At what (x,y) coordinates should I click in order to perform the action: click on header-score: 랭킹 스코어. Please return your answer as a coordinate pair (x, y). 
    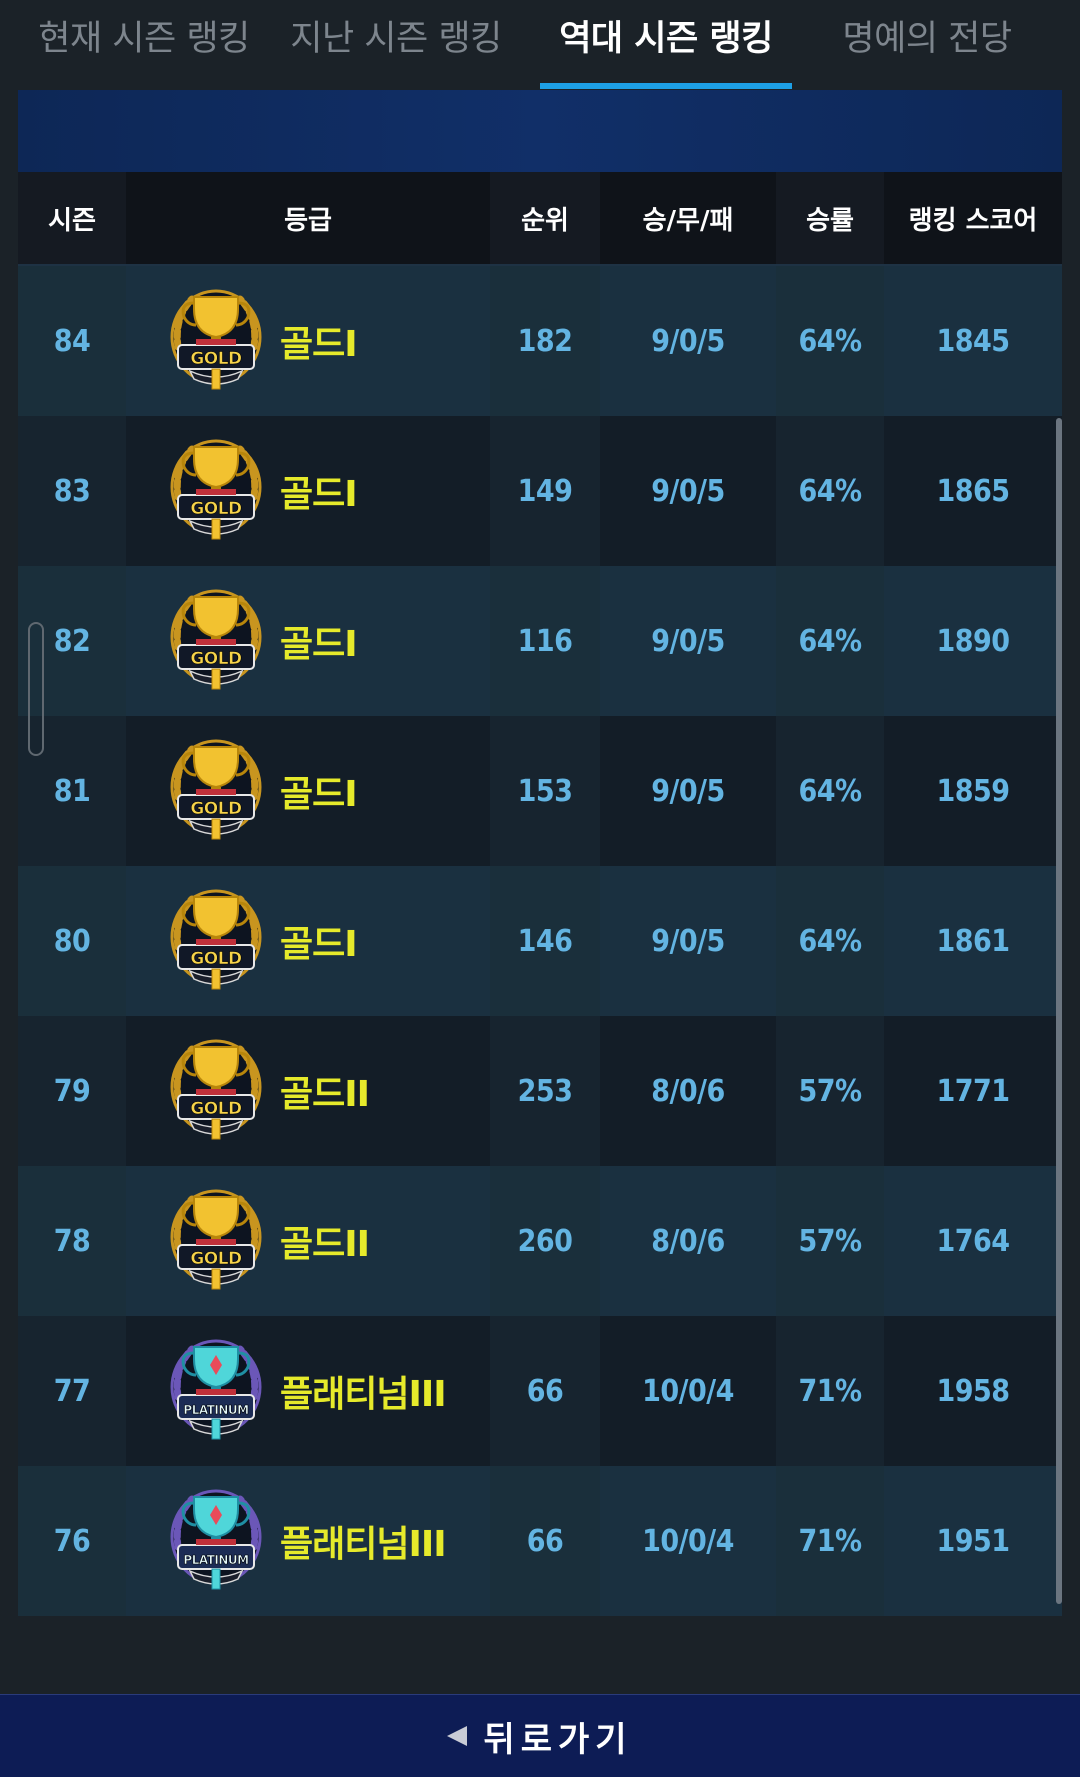
    Looking at the image, I should click on (973, 218).